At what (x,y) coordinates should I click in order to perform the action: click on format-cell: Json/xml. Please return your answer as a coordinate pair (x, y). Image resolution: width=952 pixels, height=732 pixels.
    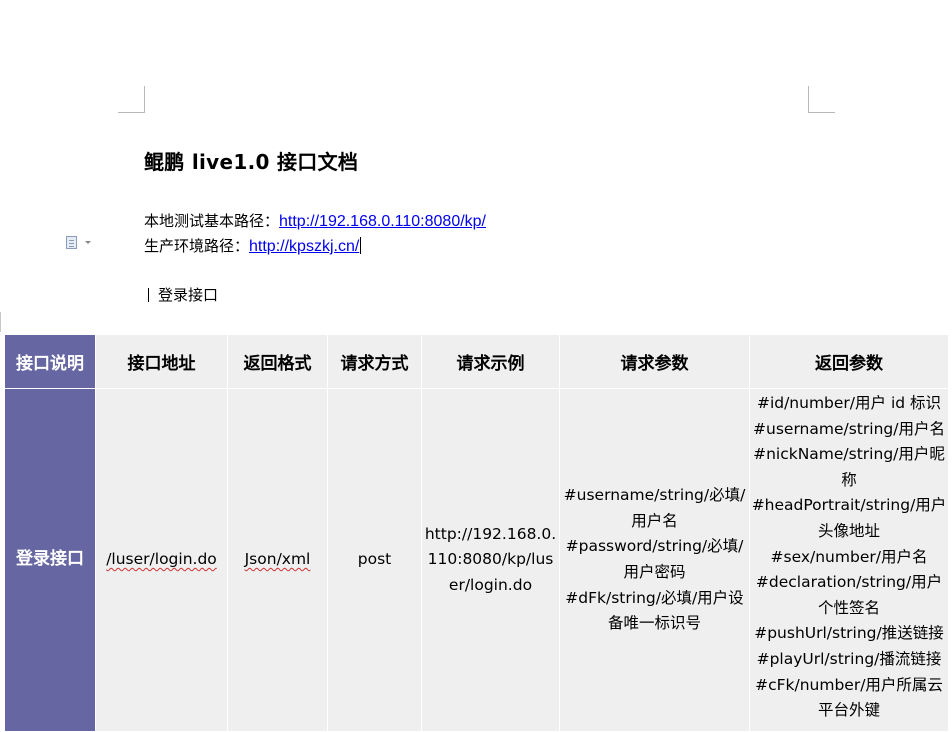
    Looking at the image, I should click on (277, 560).